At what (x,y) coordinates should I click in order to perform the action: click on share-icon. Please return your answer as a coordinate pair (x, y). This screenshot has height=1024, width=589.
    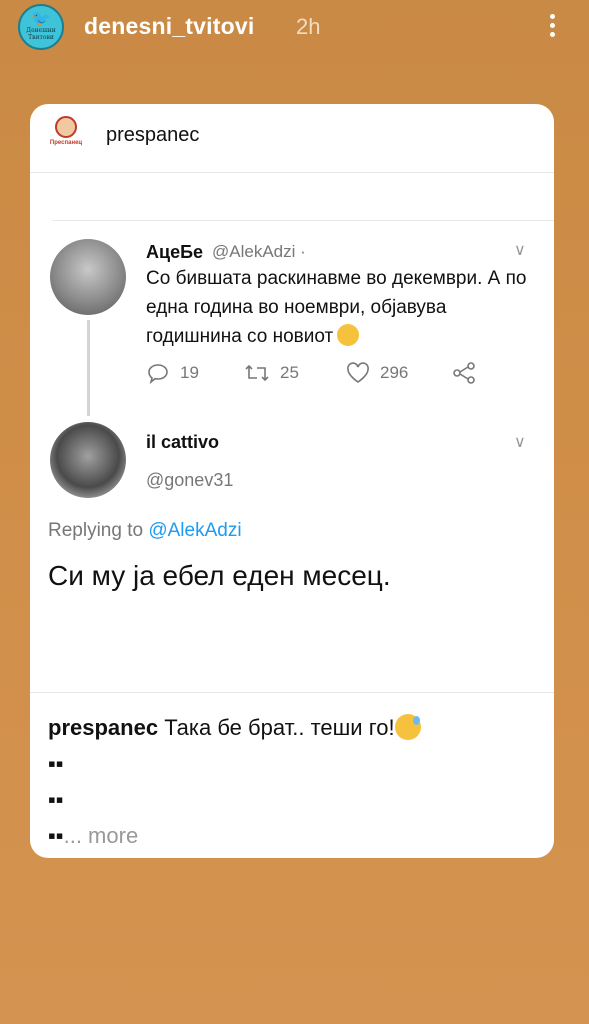
    Looking at the image, I should click on (464, 373).